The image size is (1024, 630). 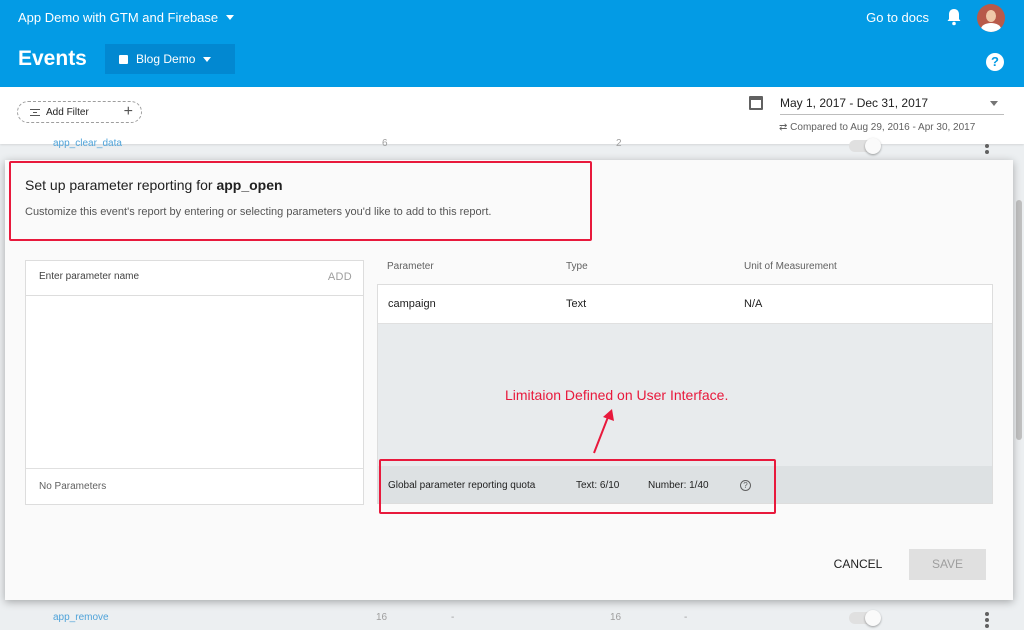 What do you see at coordinates (603, 431) in the screenshot?
I see `annotation-arrow` at bounding box center [603, 431].